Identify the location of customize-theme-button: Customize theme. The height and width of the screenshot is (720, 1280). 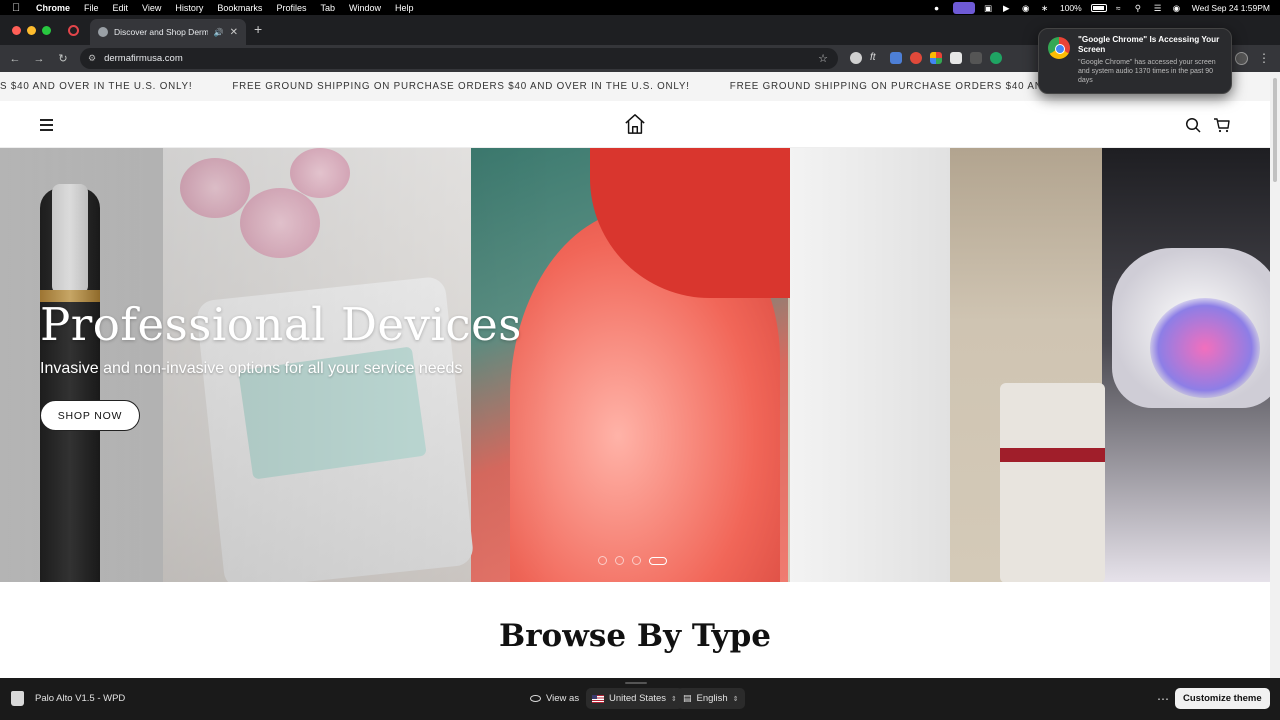
(1222, 698).